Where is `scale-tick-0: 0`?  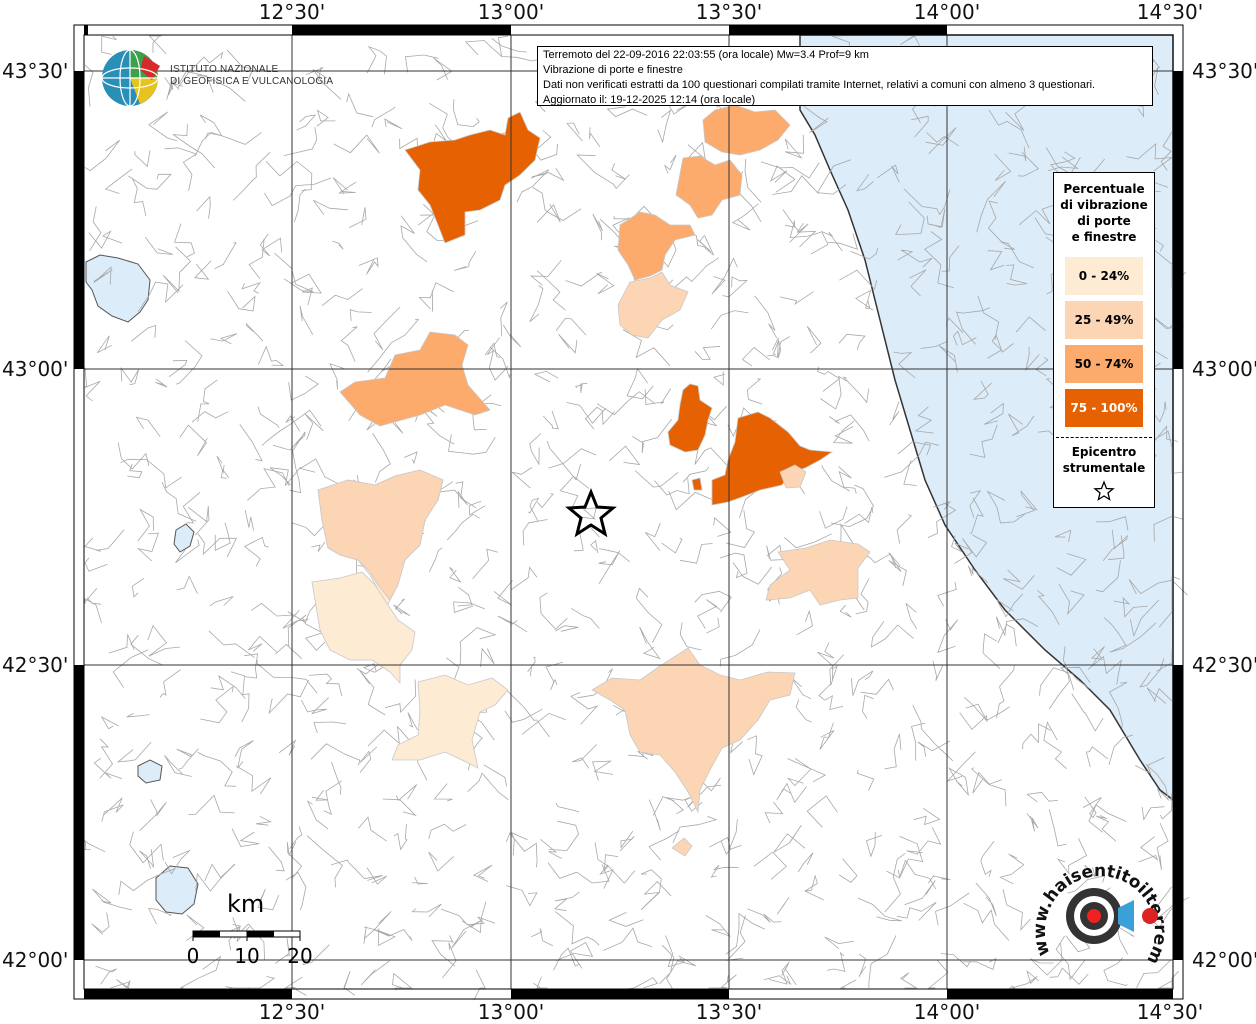
scale-tick-0: 0 is located at coordinates (193, 956).